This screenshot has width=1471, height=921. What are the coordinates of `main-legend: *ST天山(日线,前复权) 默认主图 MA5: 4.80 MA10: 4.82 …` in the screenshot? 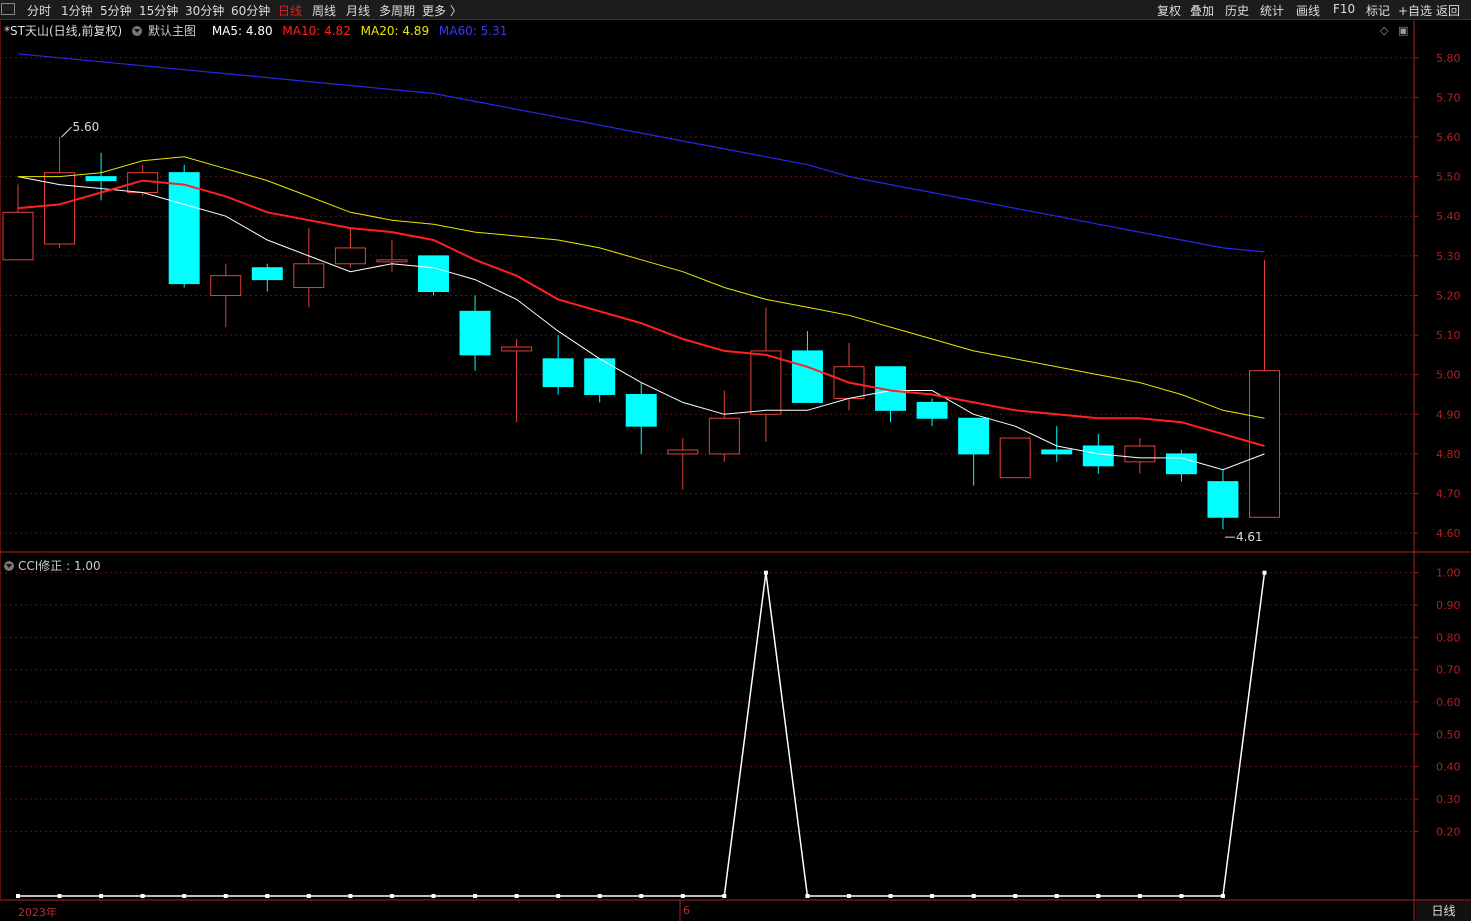 It's located at (258, 30).